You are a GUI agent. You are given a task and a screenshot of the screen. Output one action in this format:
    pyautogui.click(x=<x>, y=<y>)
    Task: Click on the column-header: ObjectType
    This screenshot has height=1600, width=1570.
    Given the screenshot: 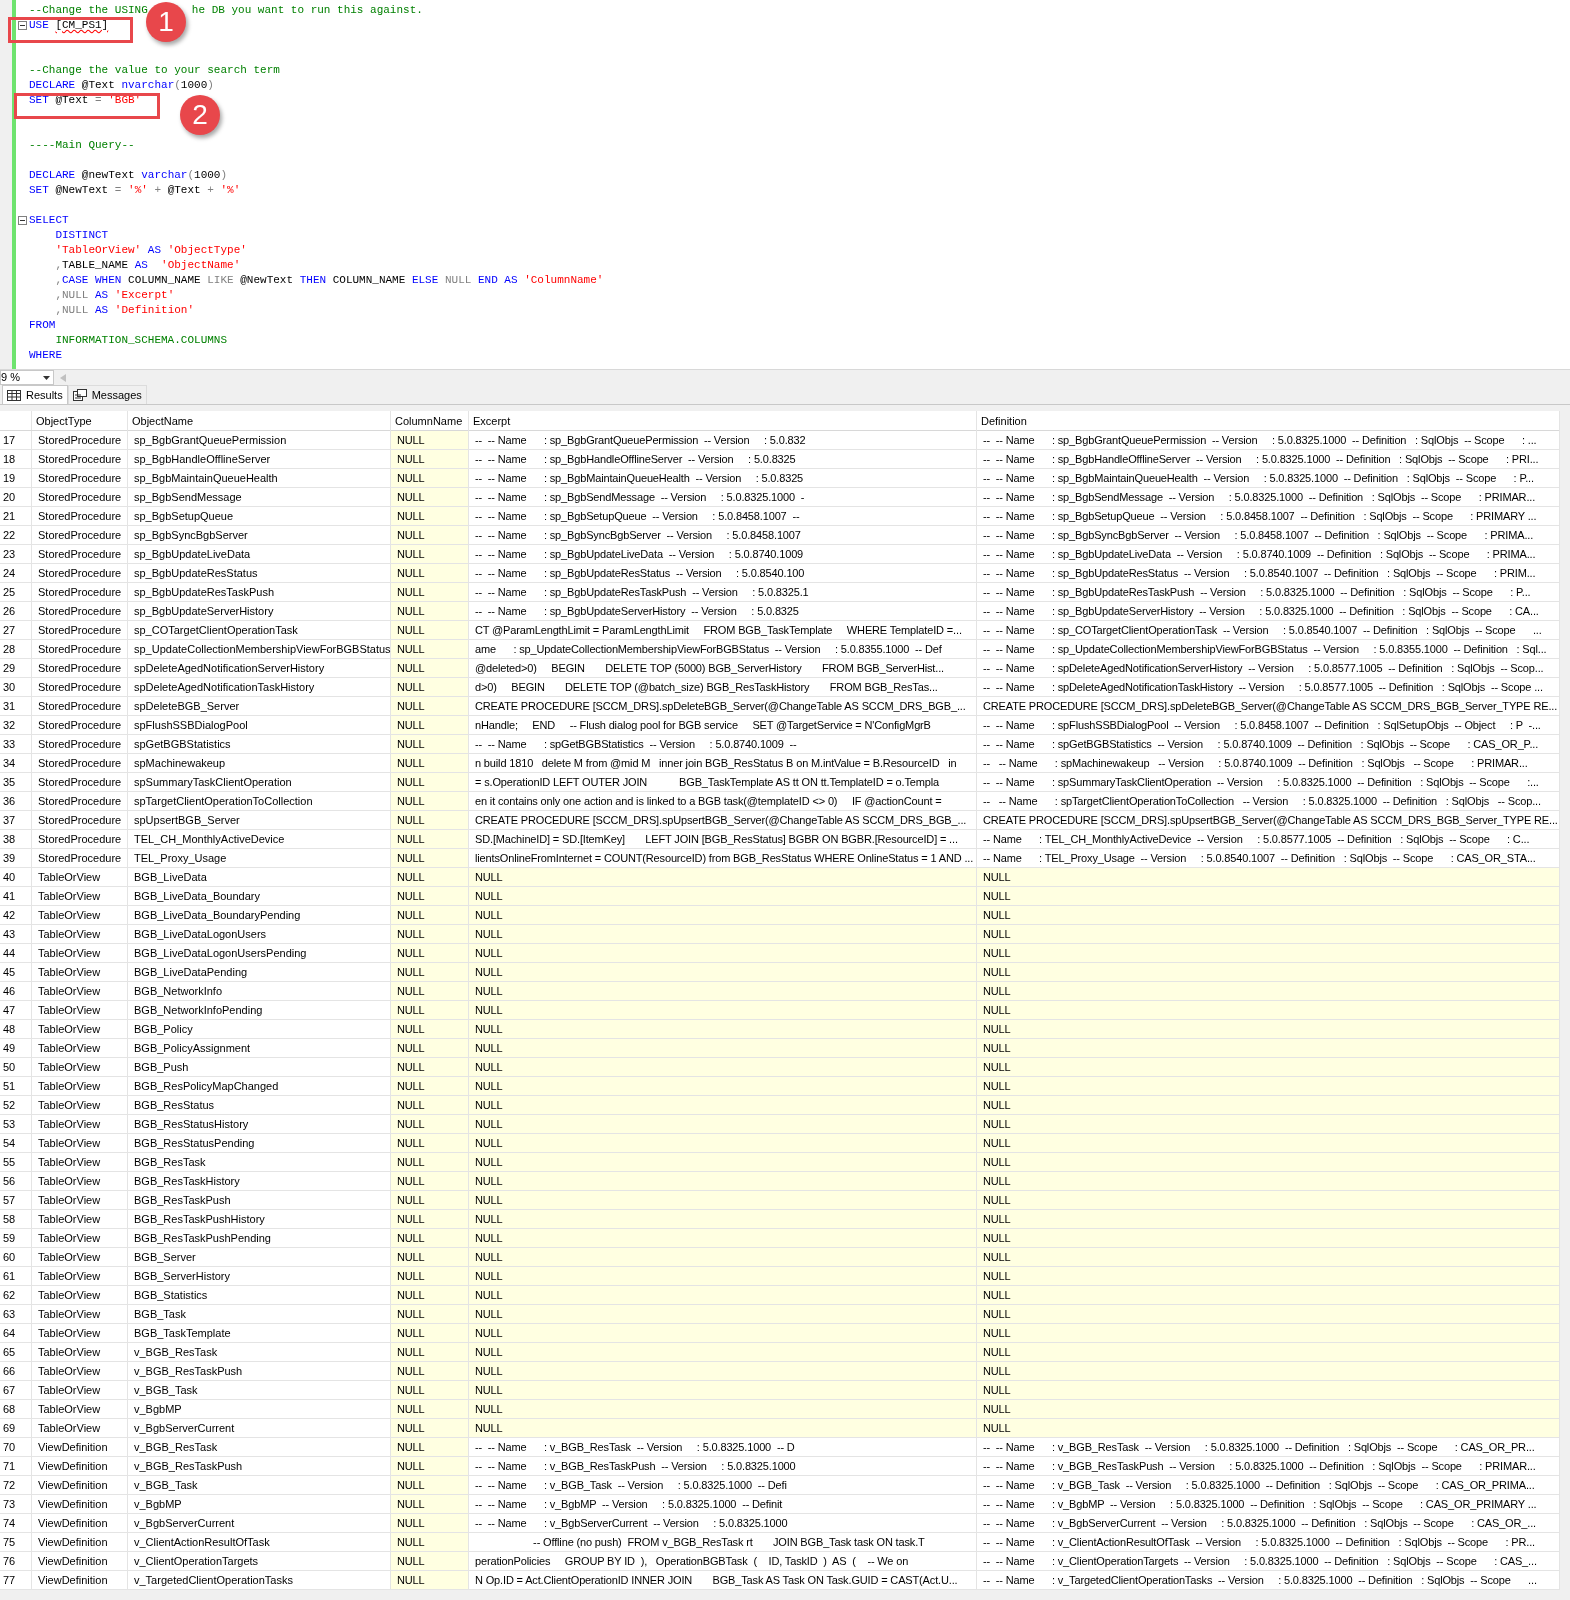 What is the action you would take?
    pyautogui.click(x=80, y=421)
    